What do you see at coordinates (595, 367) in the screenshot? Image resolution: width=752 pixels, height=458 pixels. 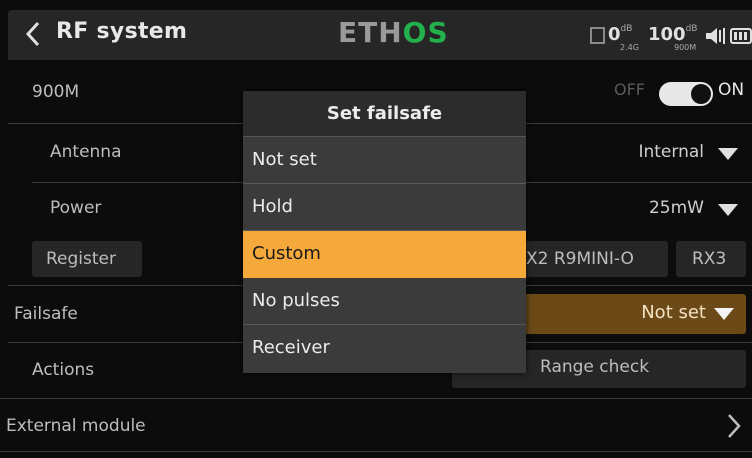 I see `range-check-label: Range check` at bounding box center [595, 367].